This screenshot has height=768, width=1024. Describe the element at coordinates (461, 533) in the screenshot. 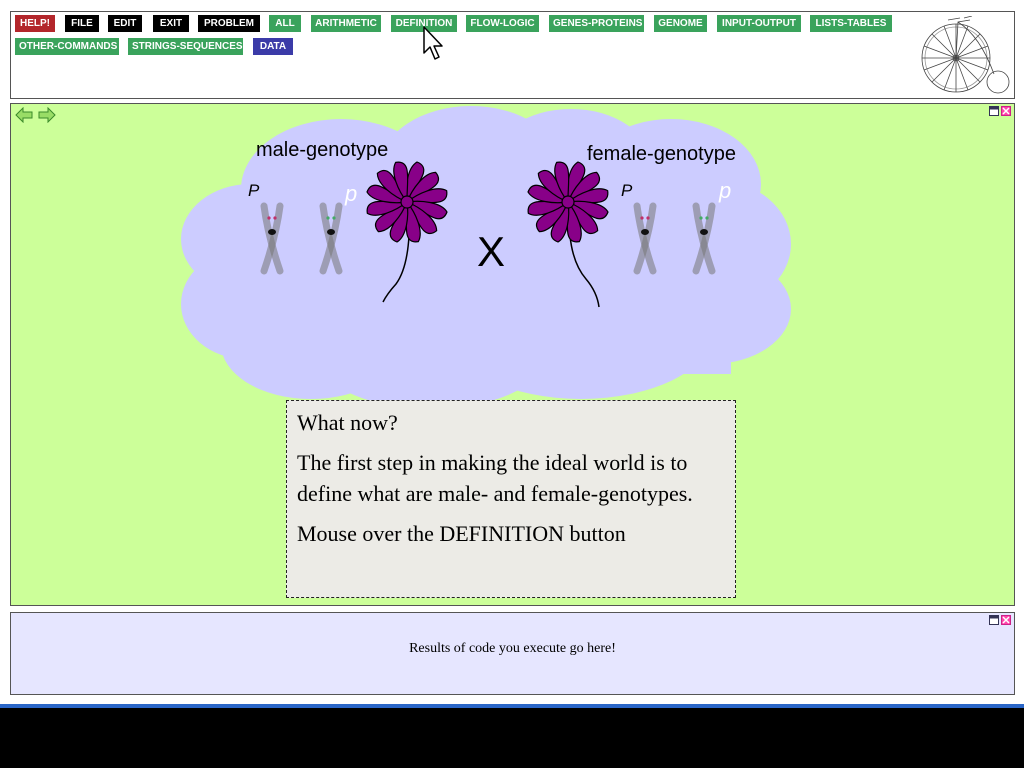

I see `message-hint: Mouse over the DEFINITION button` at that location.